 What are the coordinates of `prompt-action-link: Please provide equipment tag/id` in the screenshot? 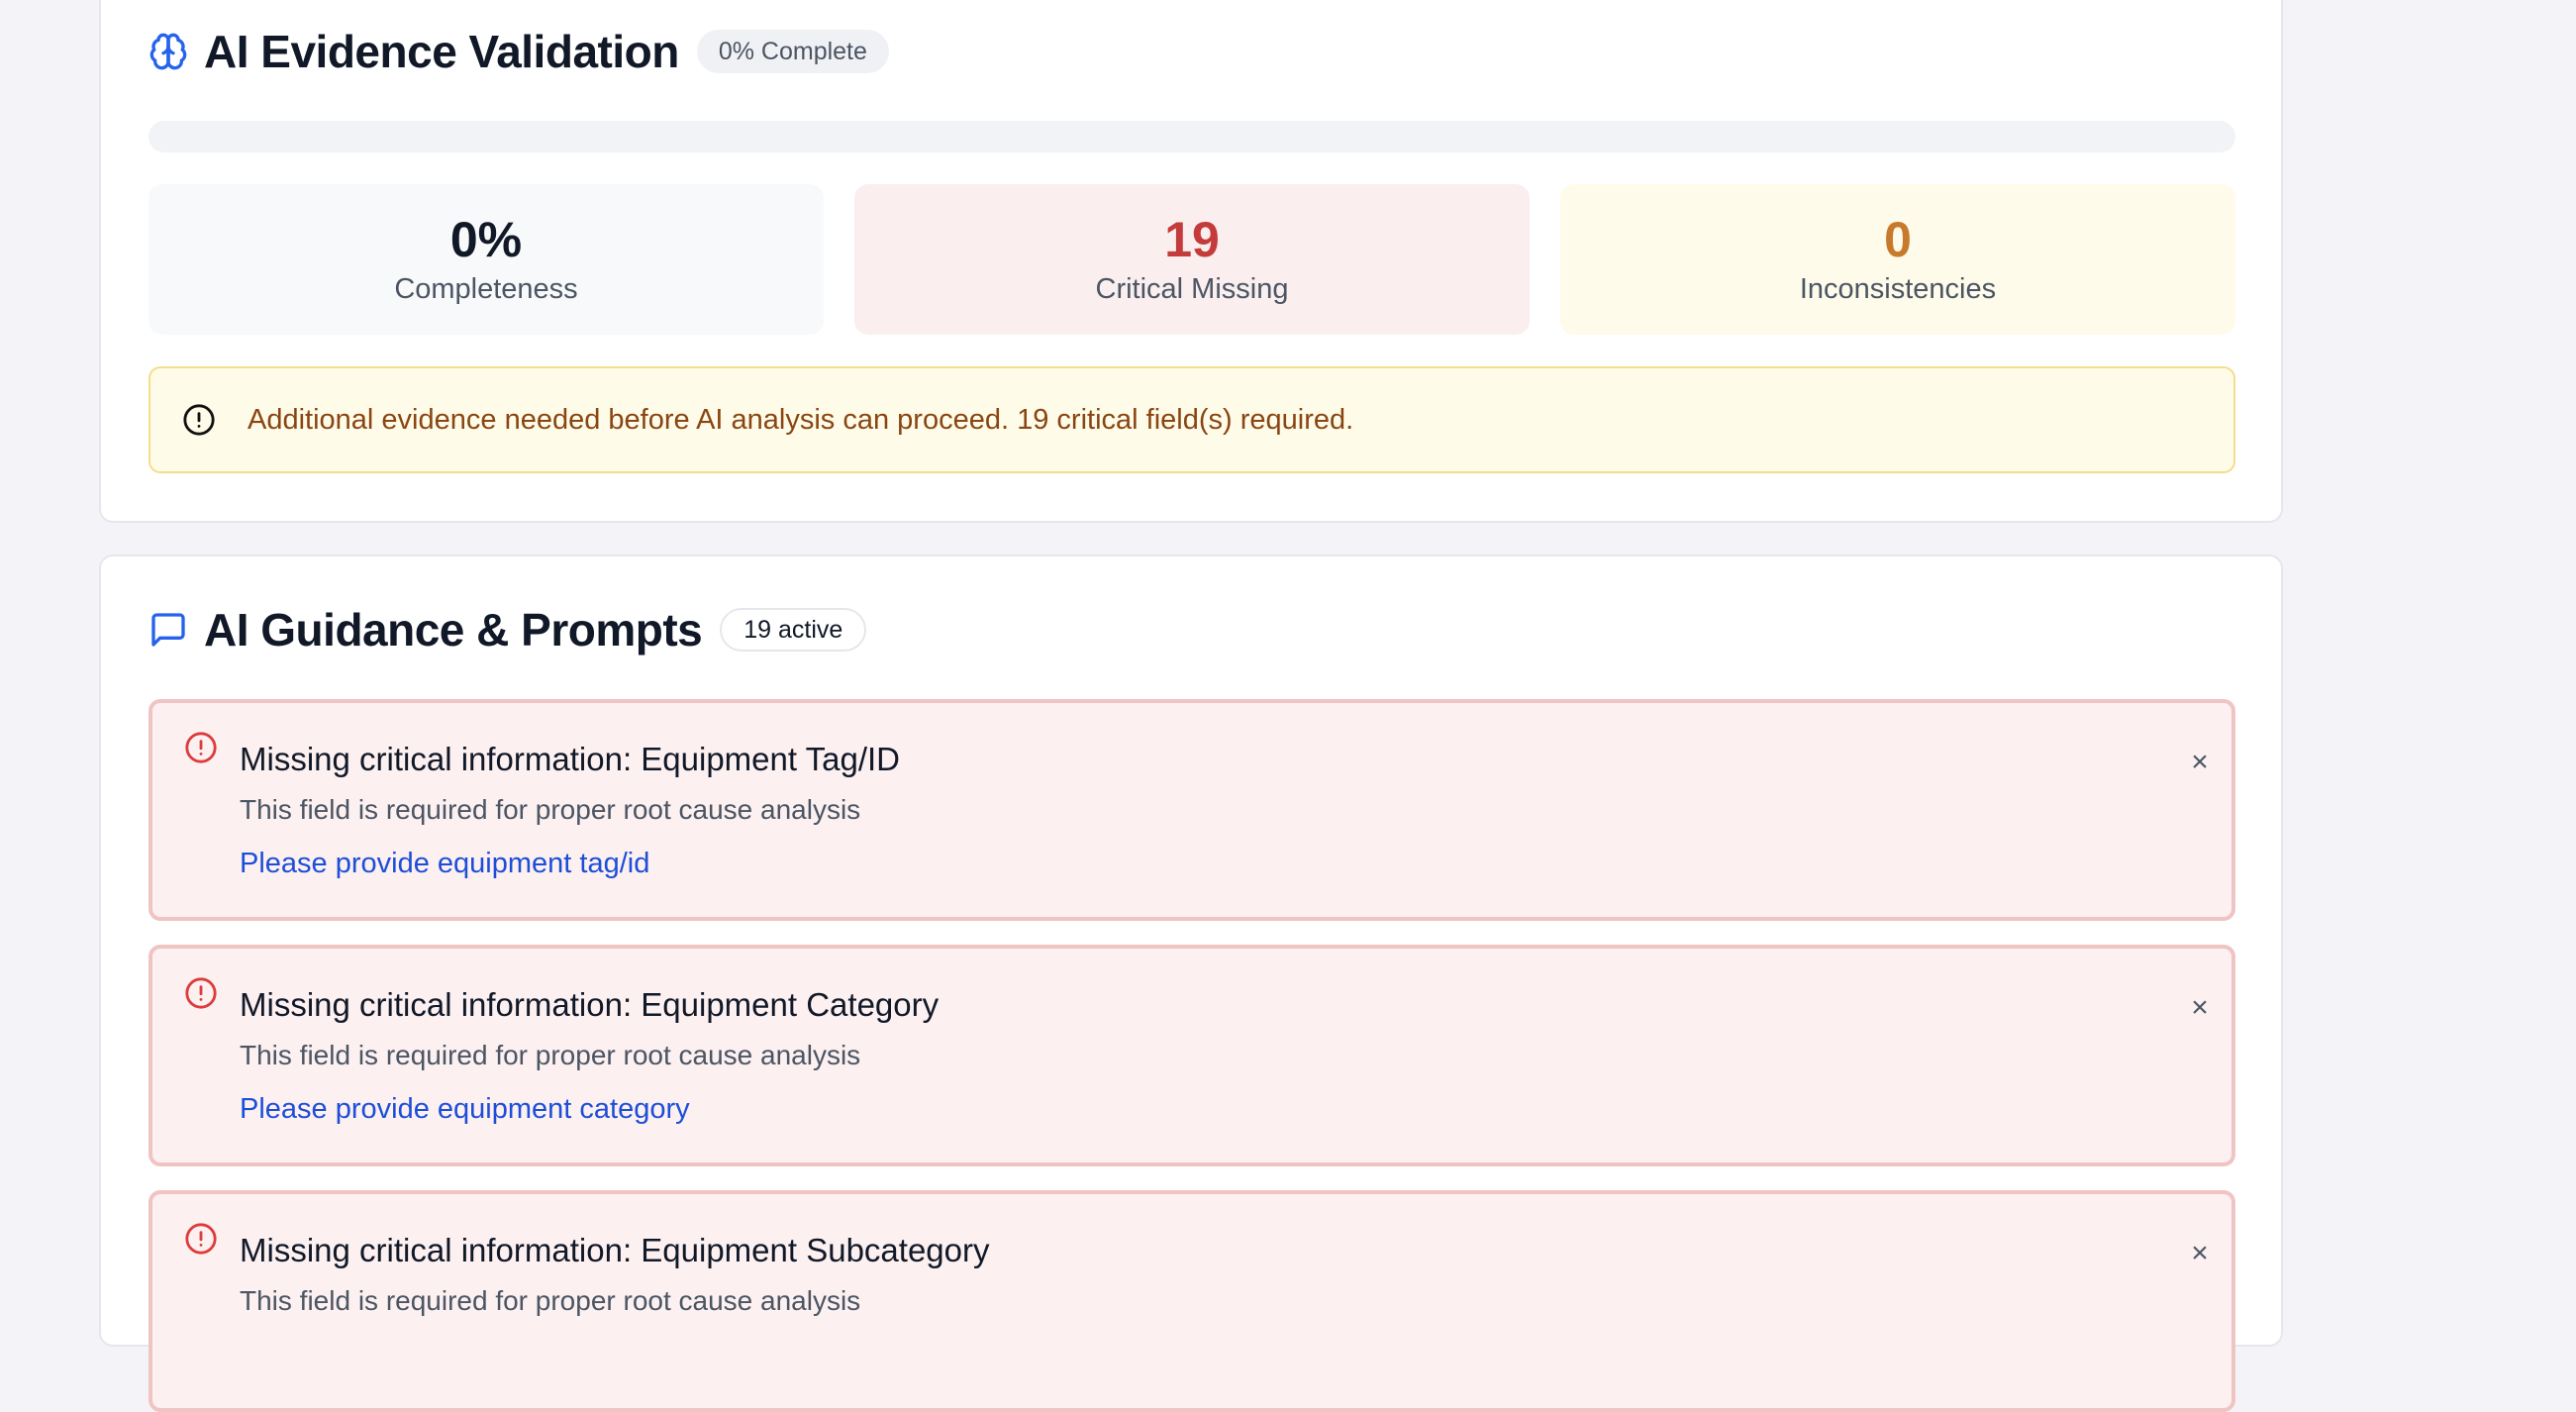 It's located at (445, 864).